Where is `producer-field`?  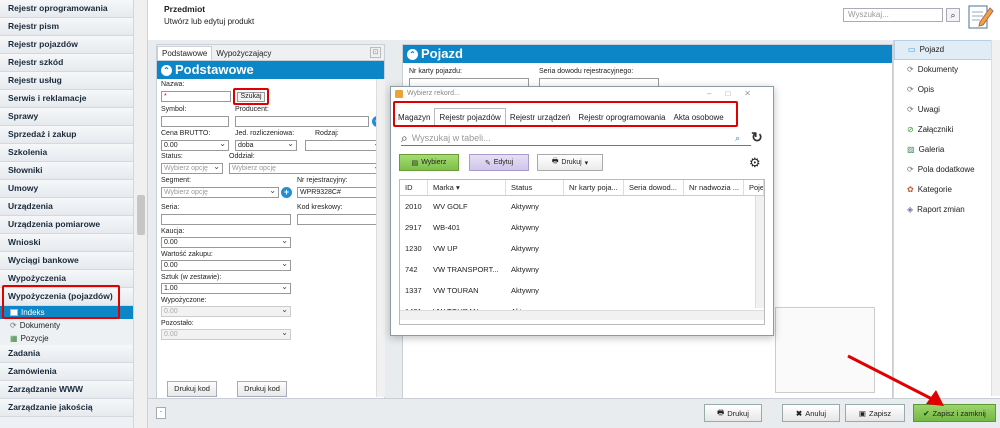 producer-field is located at coordinates (302, 121).